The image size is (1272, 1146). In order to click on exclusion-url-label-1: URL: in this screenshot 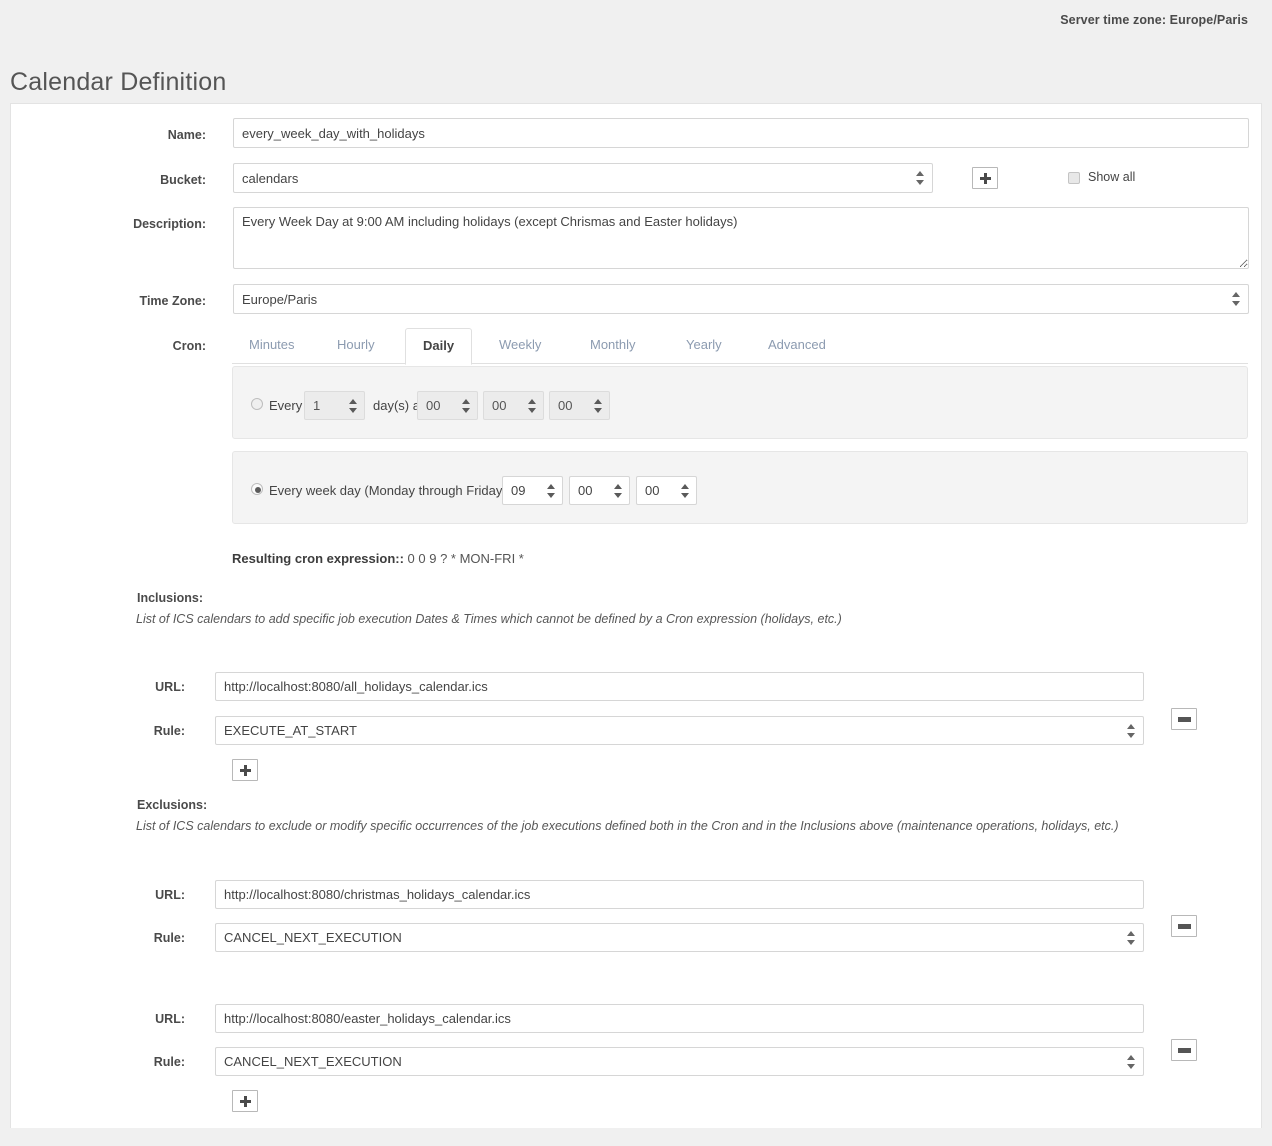, I will do `click(170, 1019)`.